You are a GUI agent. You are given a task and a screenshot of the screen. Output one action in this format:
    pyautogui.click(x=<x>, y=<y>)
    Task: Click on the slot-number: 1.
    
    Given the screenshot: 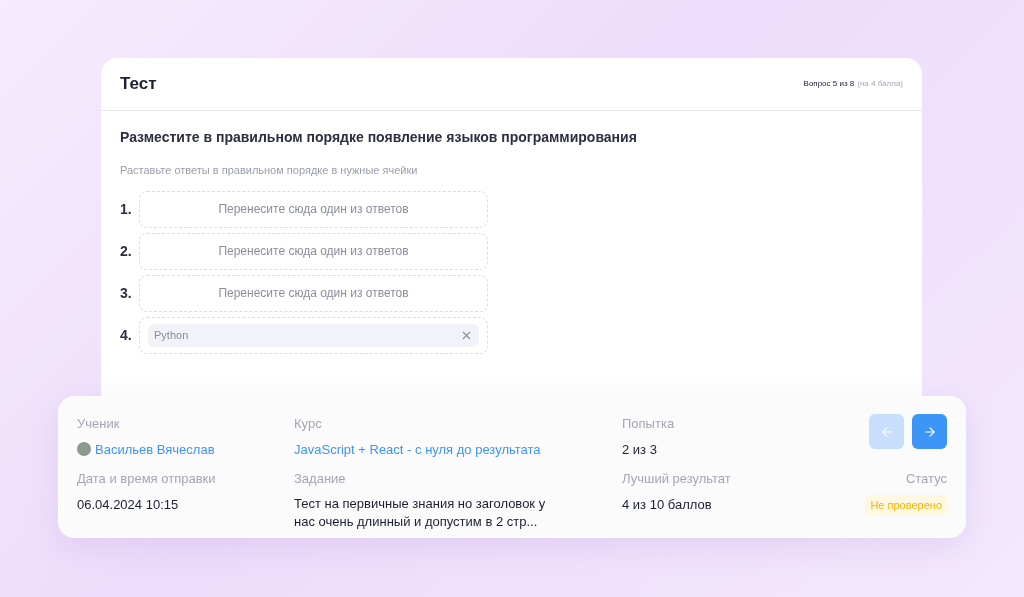 What is the action you would take?
    pyautogui.click(x=126, y=209)
    